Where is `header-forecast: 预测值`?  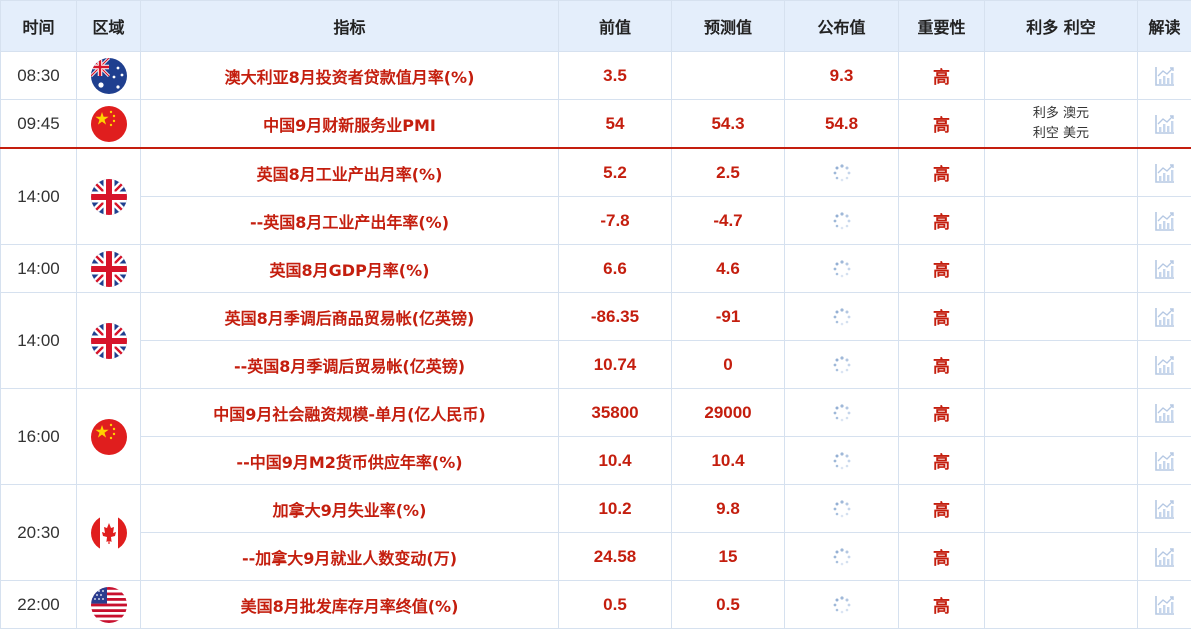
header-forecast: 预测值 is located at coordinates (728, 26).